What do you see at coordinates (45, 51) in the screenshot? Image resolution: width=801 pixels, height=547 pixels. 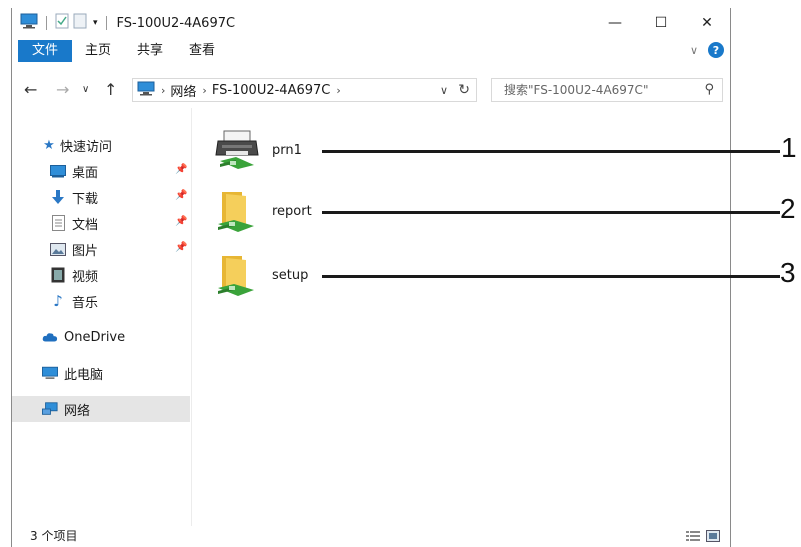 I see `tab-file: 文件` at bounding box center [45, 51].